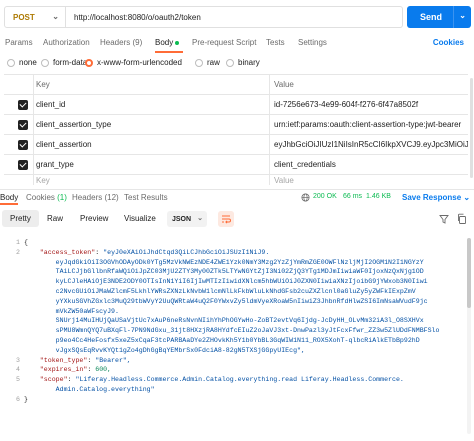 The image size is (474, 441). What do you see at coordinates (18, 399) in the screenshot?
I see `line-number: 6` at bounding box center [18, 399].